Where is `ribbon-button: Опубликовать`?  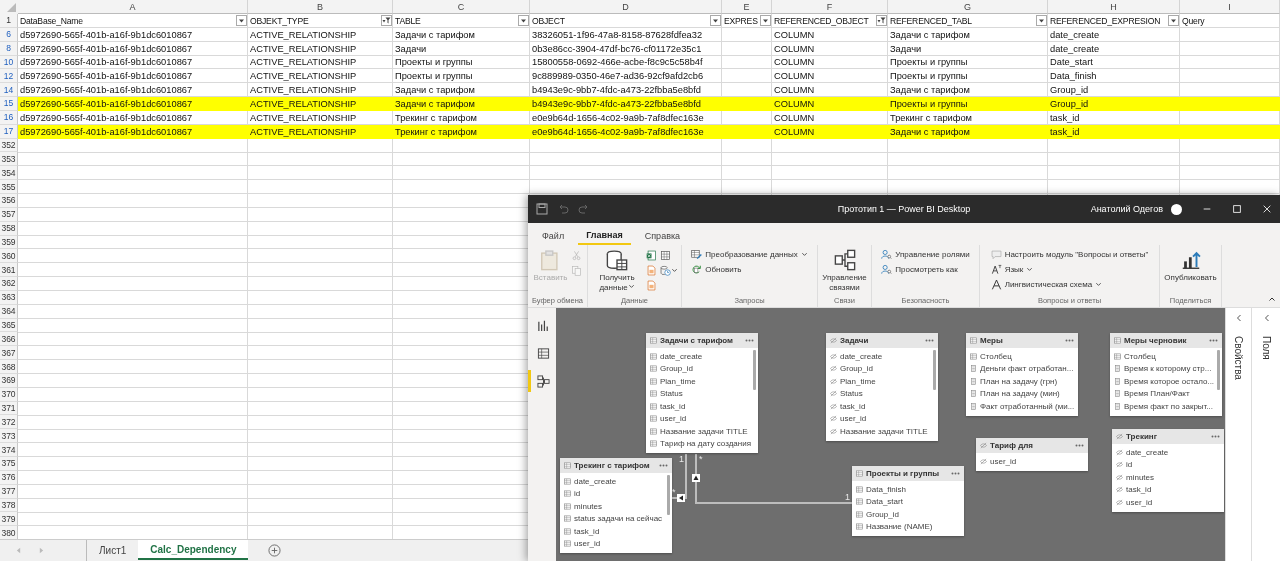
ribbon-button: Опубликовать is located at coordinates (1190, 266).